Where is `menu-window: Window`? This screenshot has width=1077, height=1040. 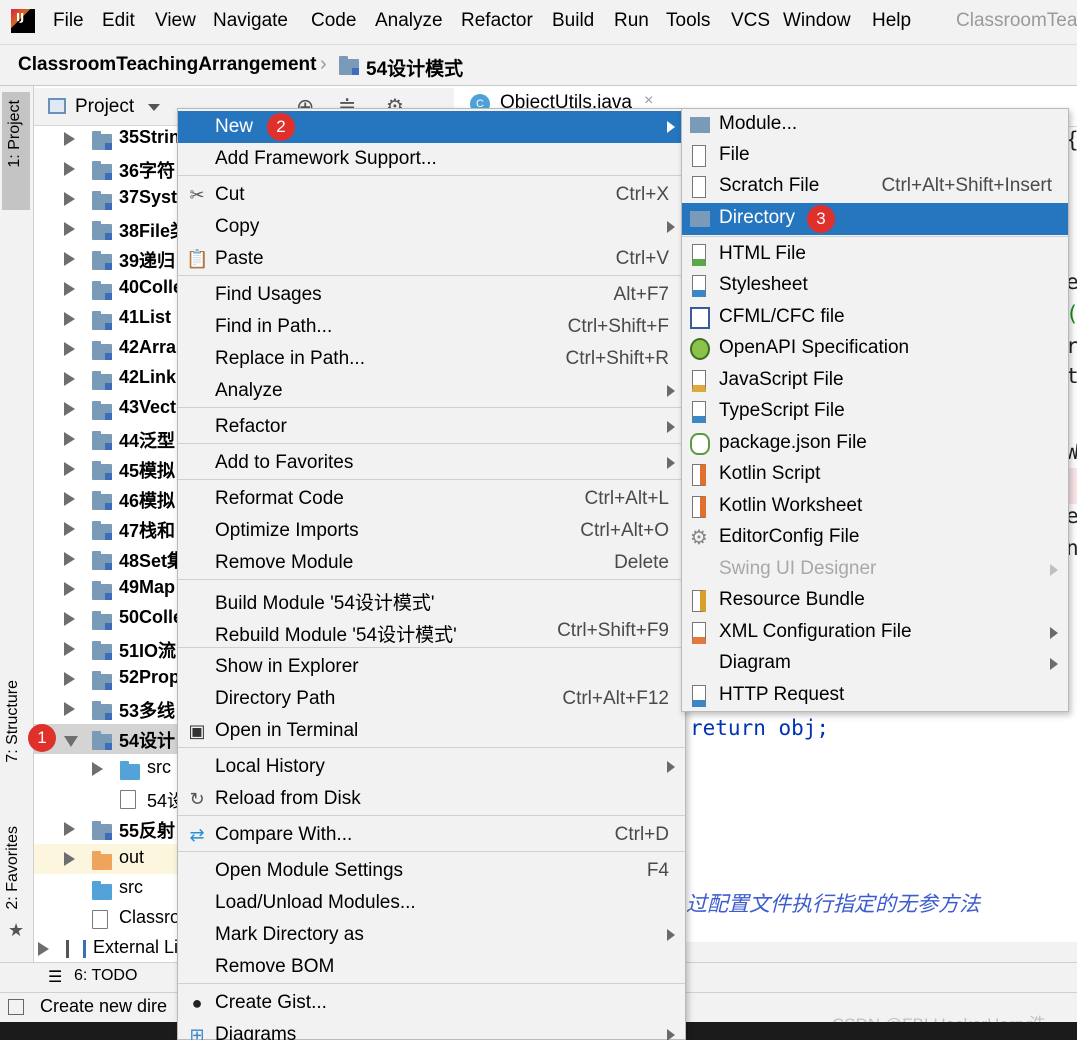
menu-window: Window is located at coordinates (817, 21).